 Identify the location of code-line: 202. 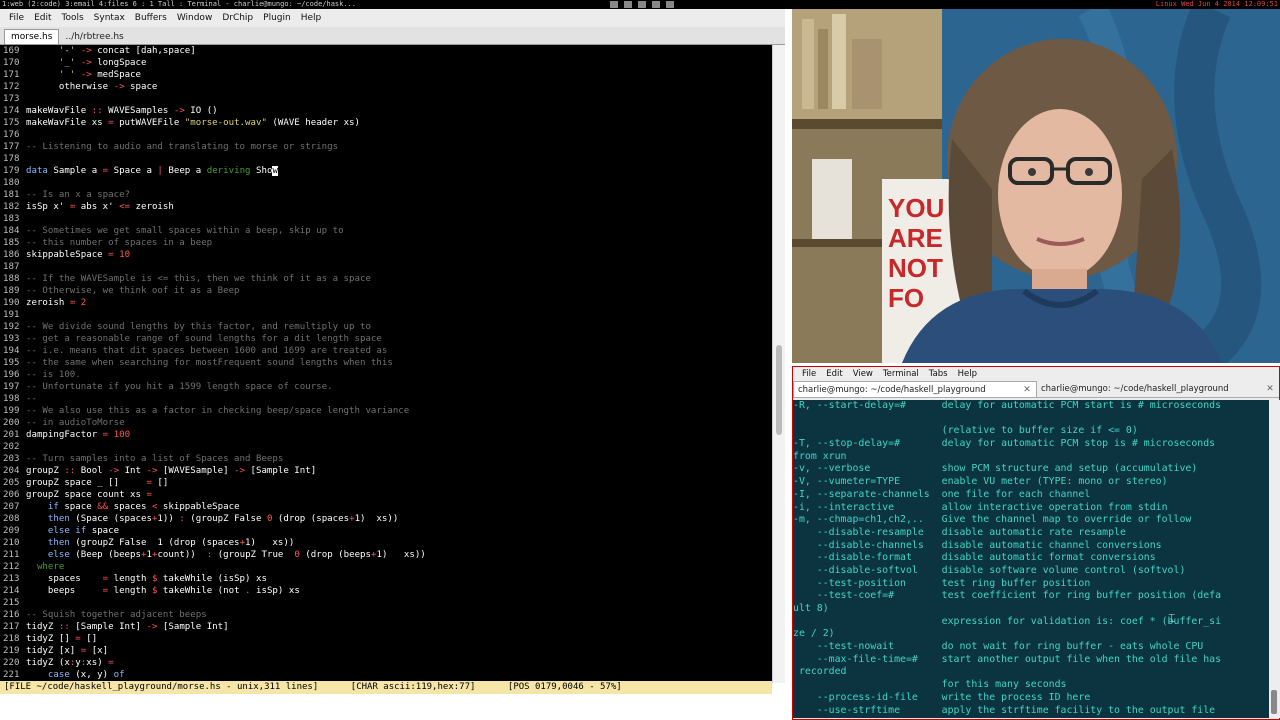
(386, 447).